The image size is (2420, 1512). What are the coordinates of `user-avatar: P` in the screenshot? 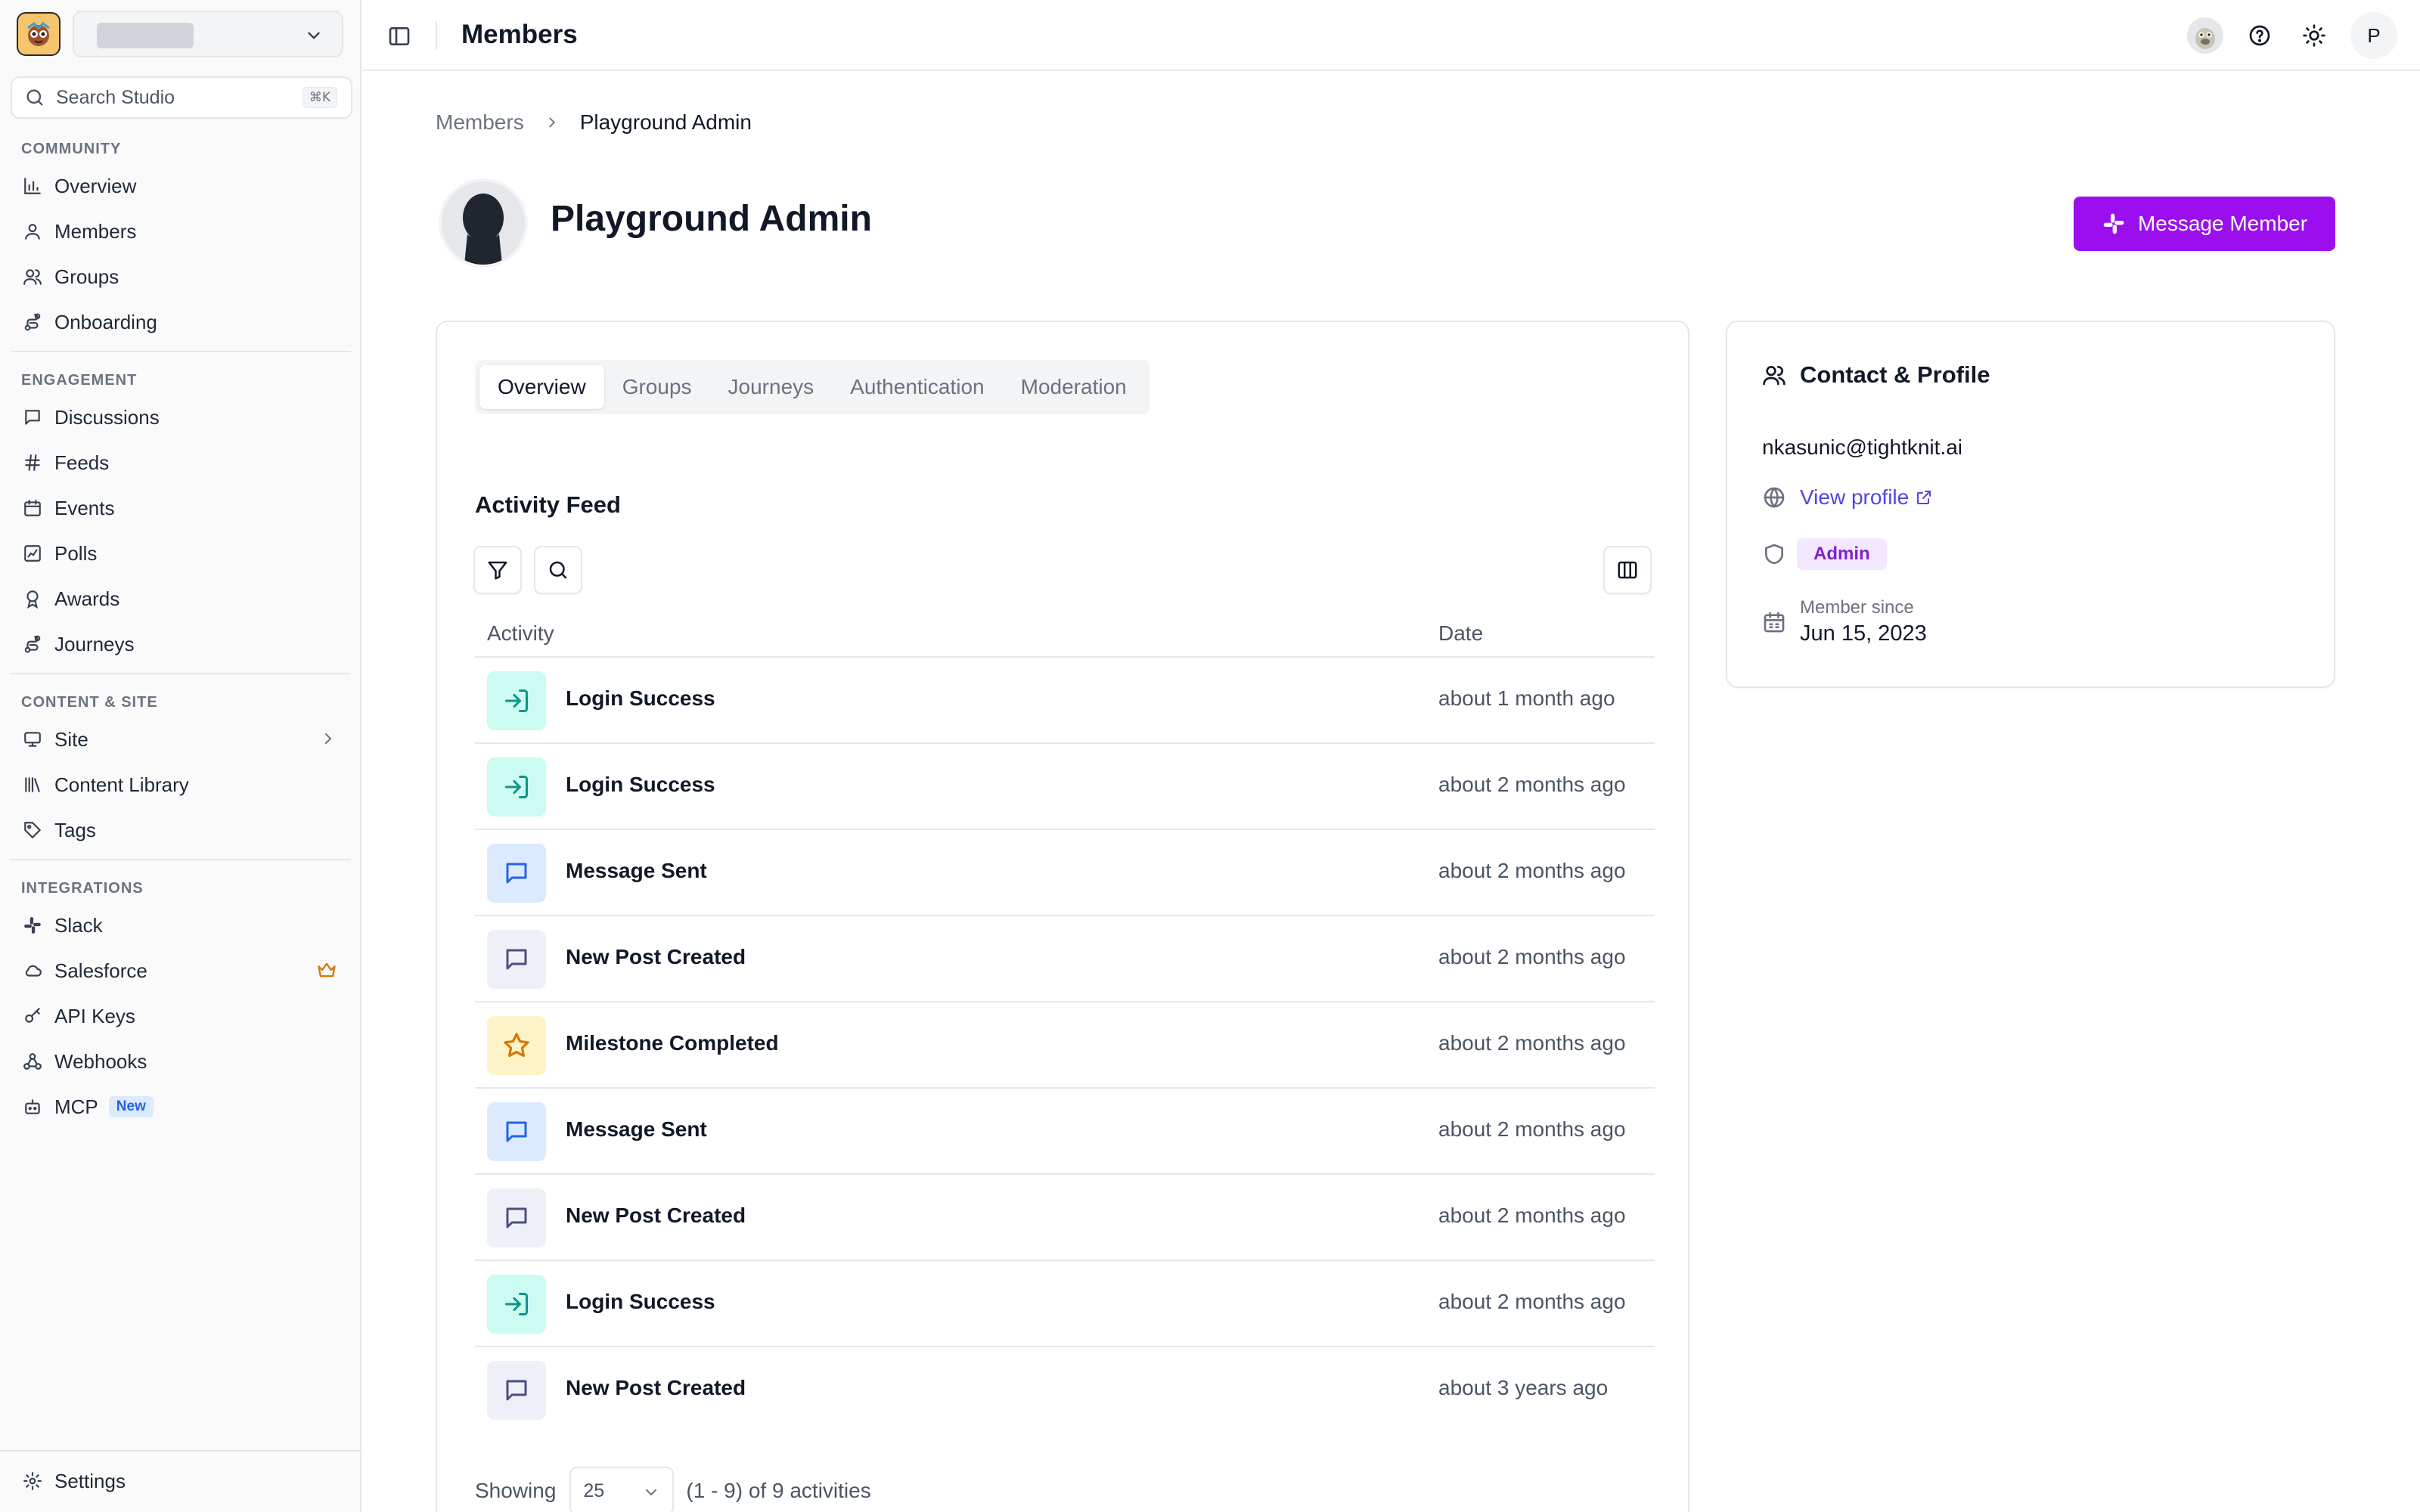 It's located at (2373, 36).